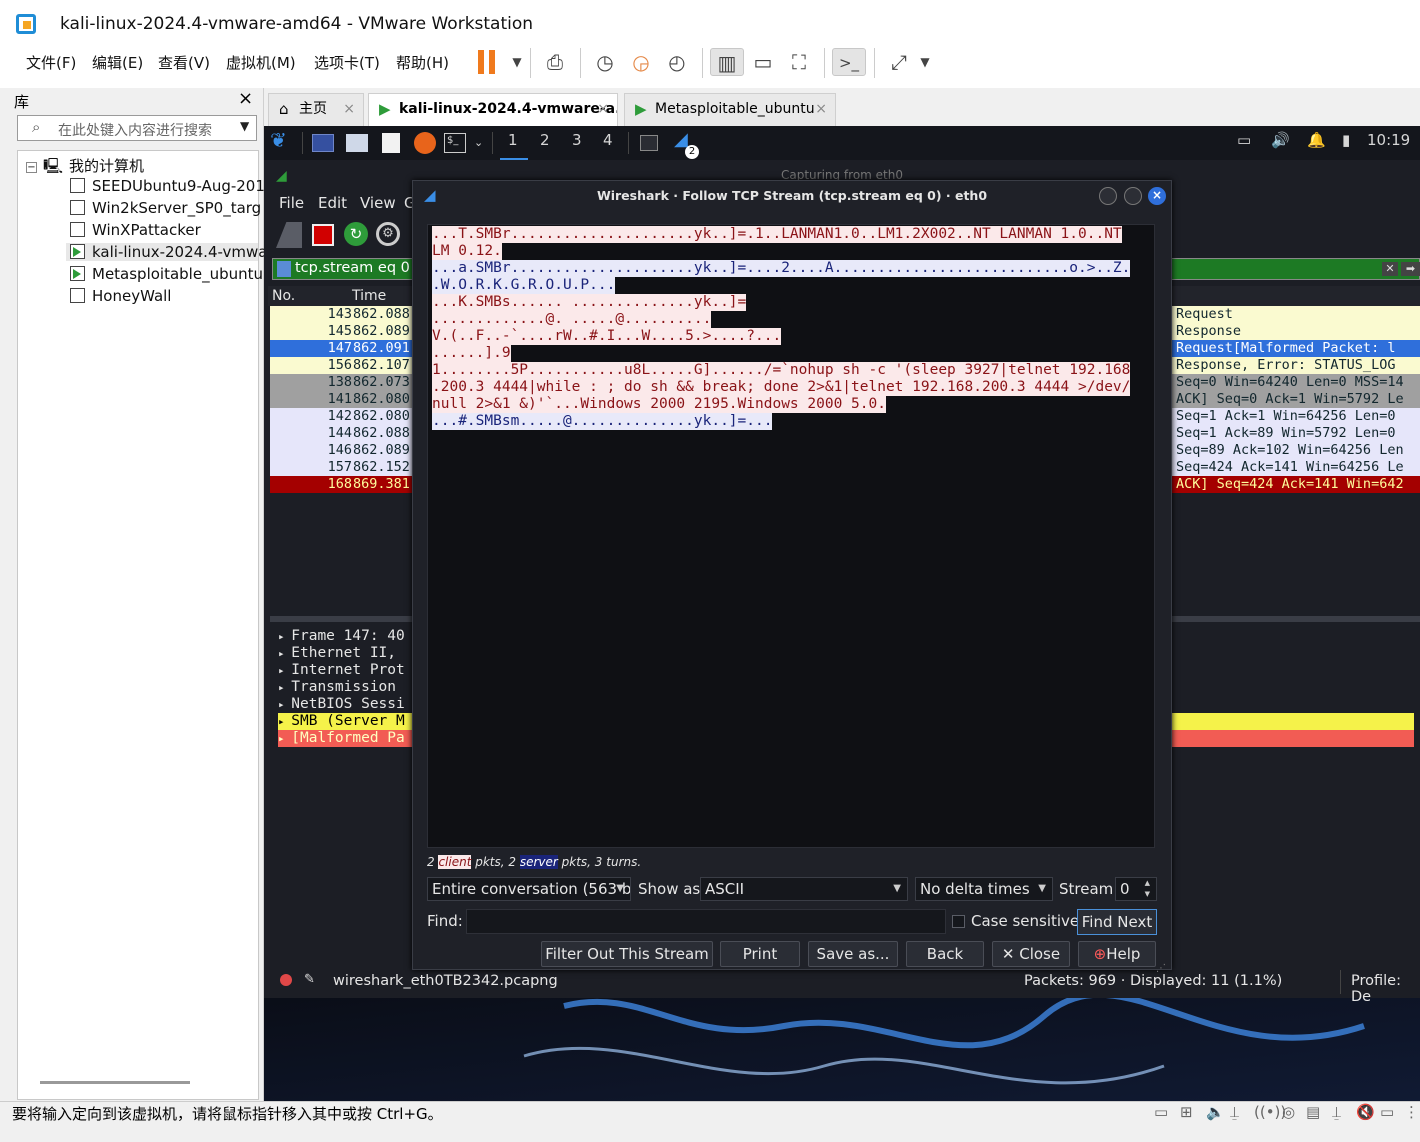 The image size is (1420, 1142). What do you see at coordinates (337, 687) in the screenshot?
I see `detail-row: ▸ Transmission` at bounding box center [337, 687].